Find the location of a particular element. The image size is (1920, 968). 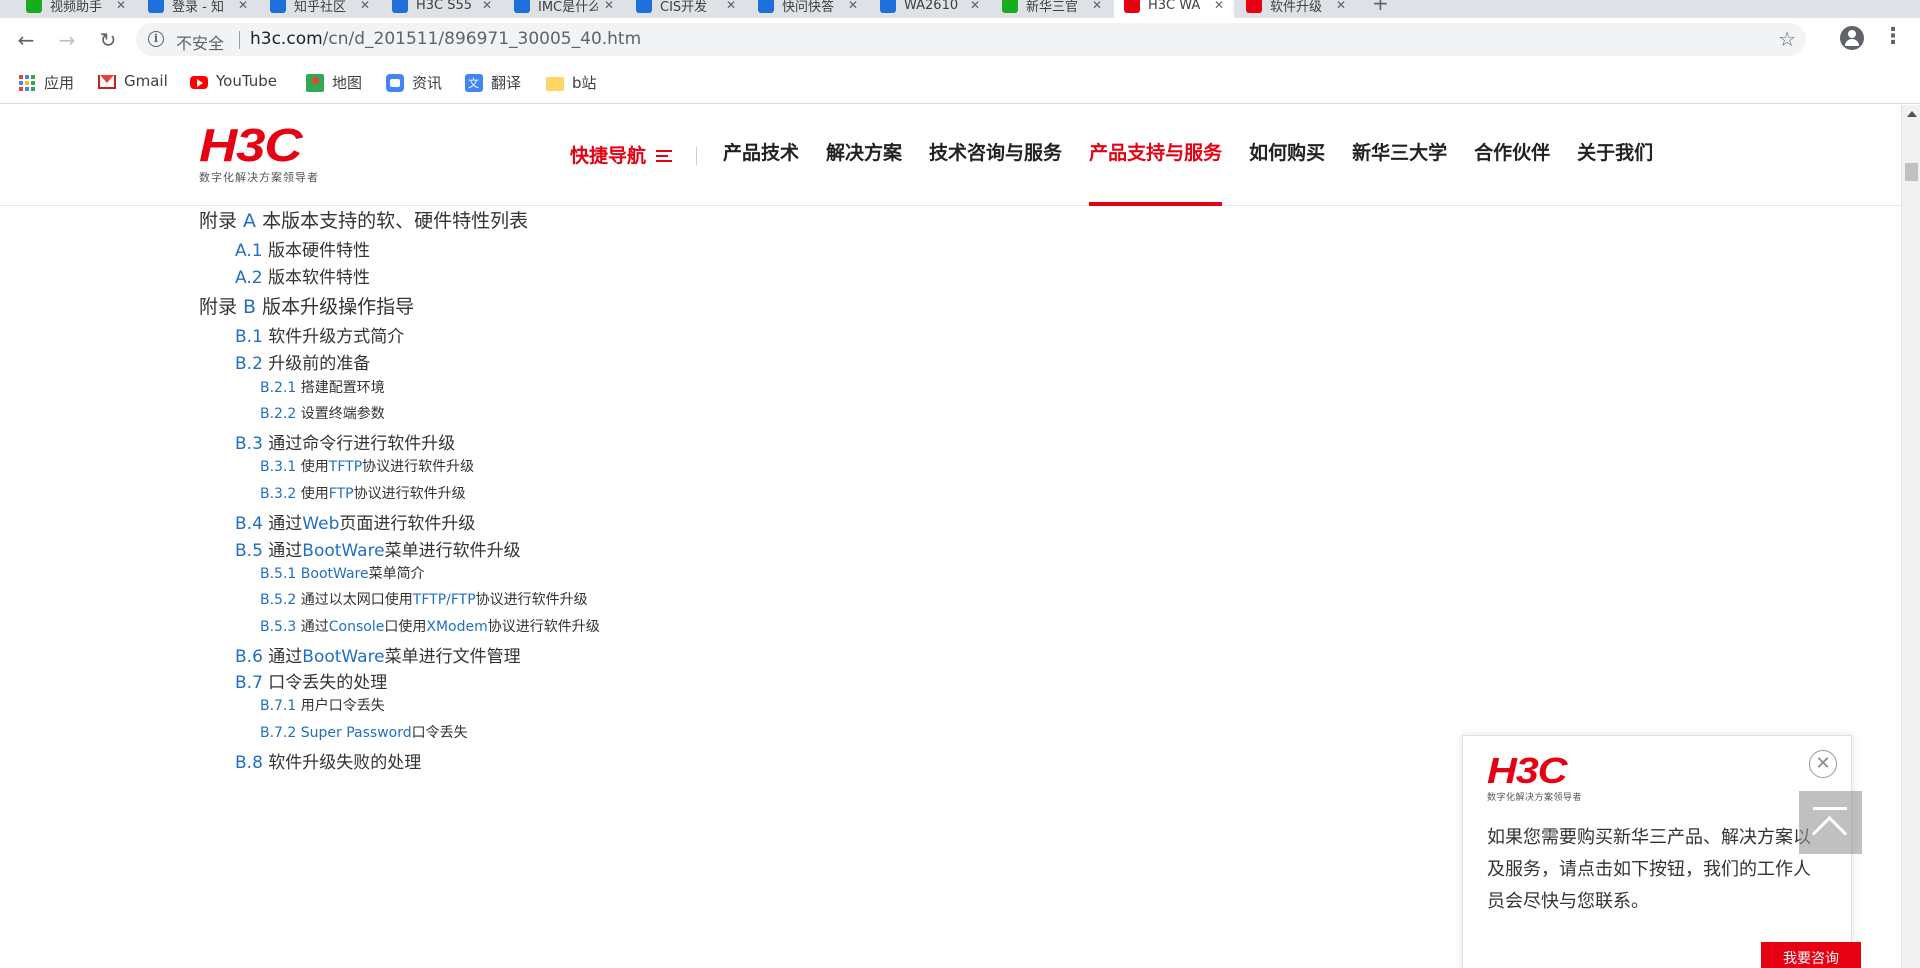

forward-icon: → is located at coordinates (67, 40).